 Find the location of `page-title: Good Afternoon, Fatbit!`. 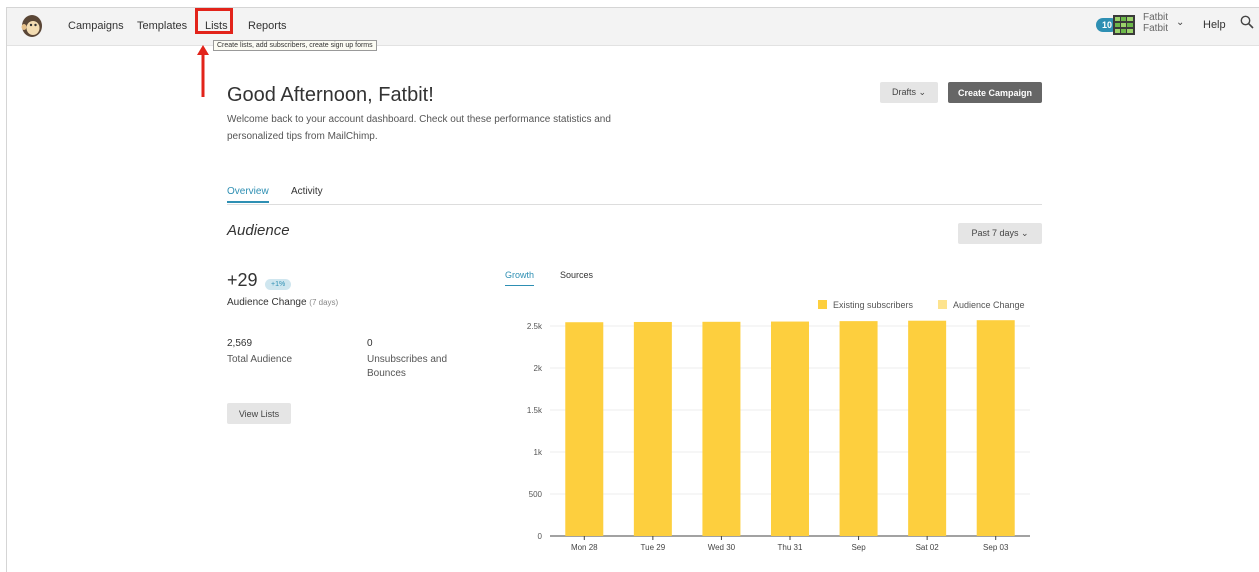

page-title: Good Afternoon, Fatbit! is located at coordinates (330, 95).